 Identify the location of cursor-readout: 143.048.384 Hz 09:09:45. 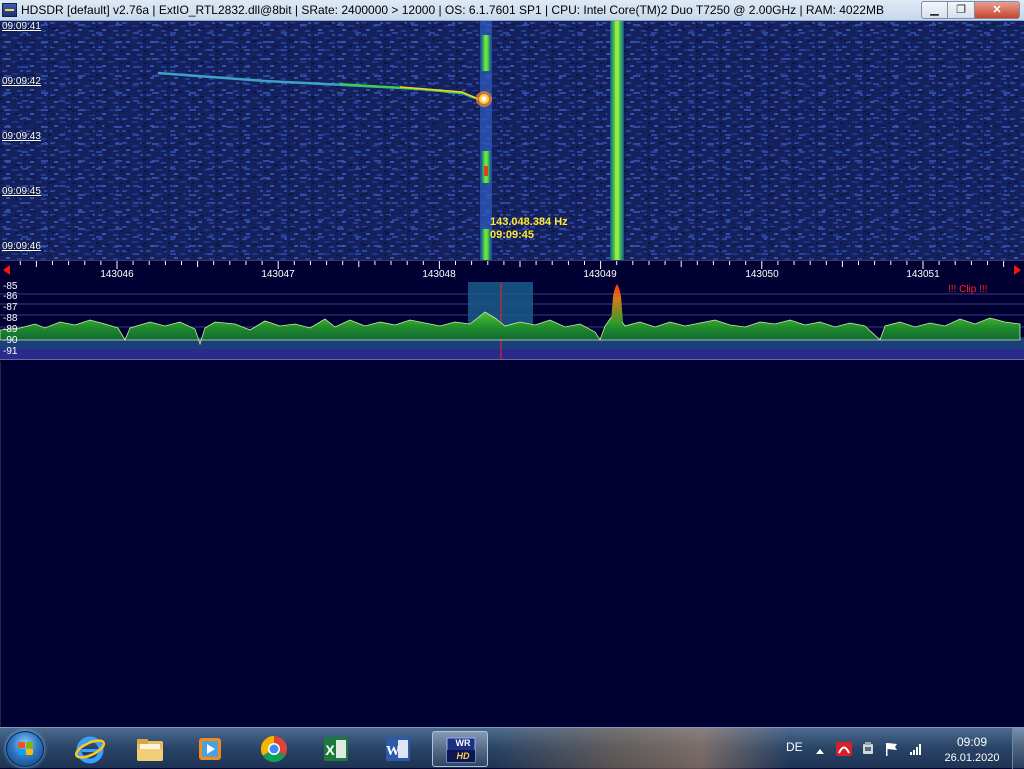
(529, 229).